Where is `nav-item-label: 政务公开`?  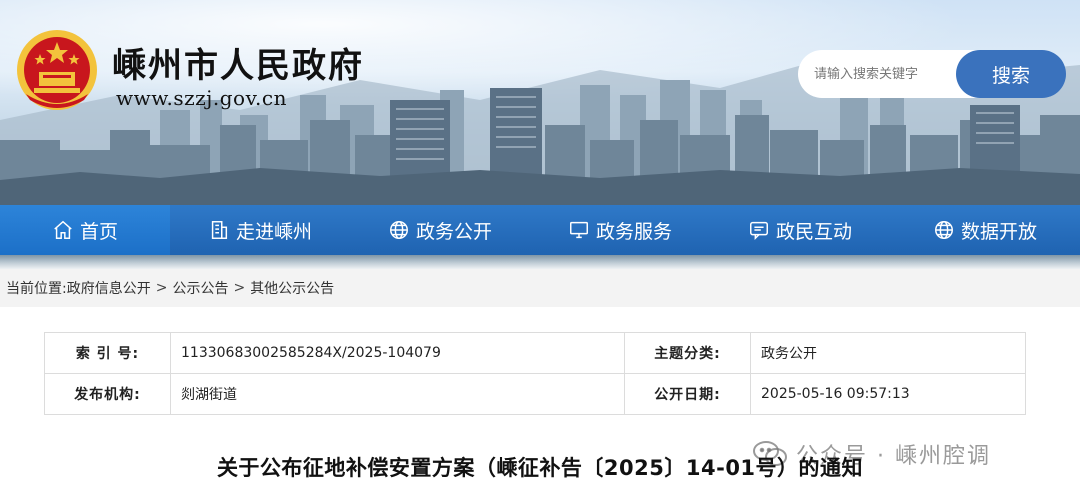
nav-item-label: 政务公开 is located at coordinates (453, 231).